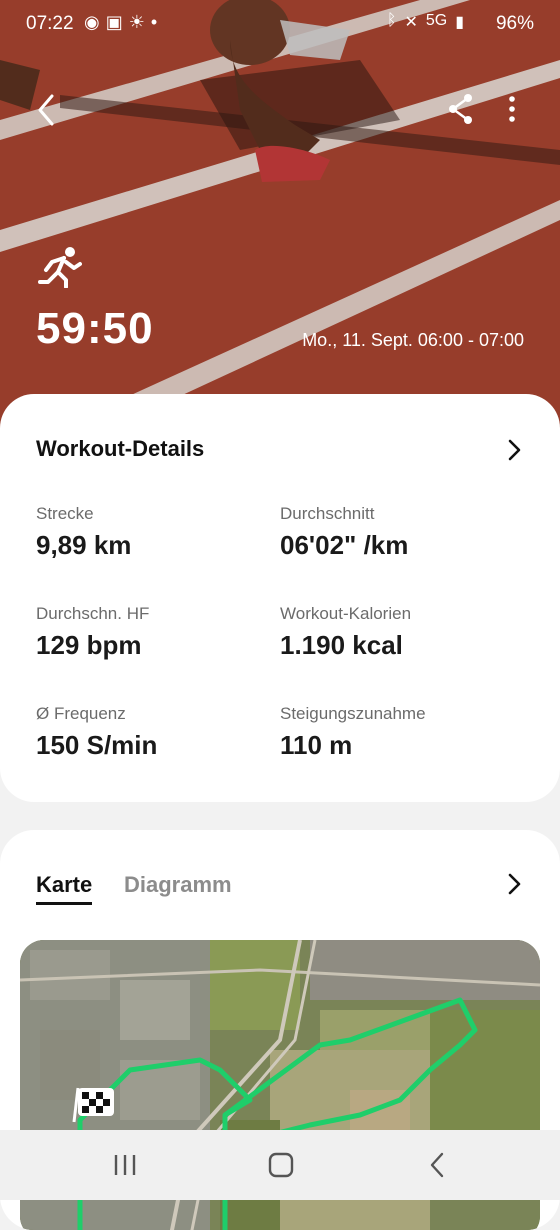 The width and height of the screenshot is (560, 1230). What do you see at coordinates (514, 884) in the screenshot?
I see `map-chevron-right-icon` at bounding box center [514, 884].